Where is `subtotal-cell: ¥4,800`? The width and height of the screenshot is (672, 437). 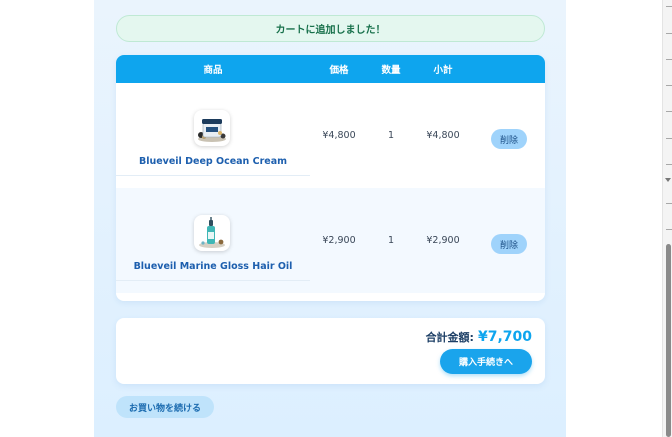
subtotal-cell: ¥4,800 is located at coordinates (443, 135).